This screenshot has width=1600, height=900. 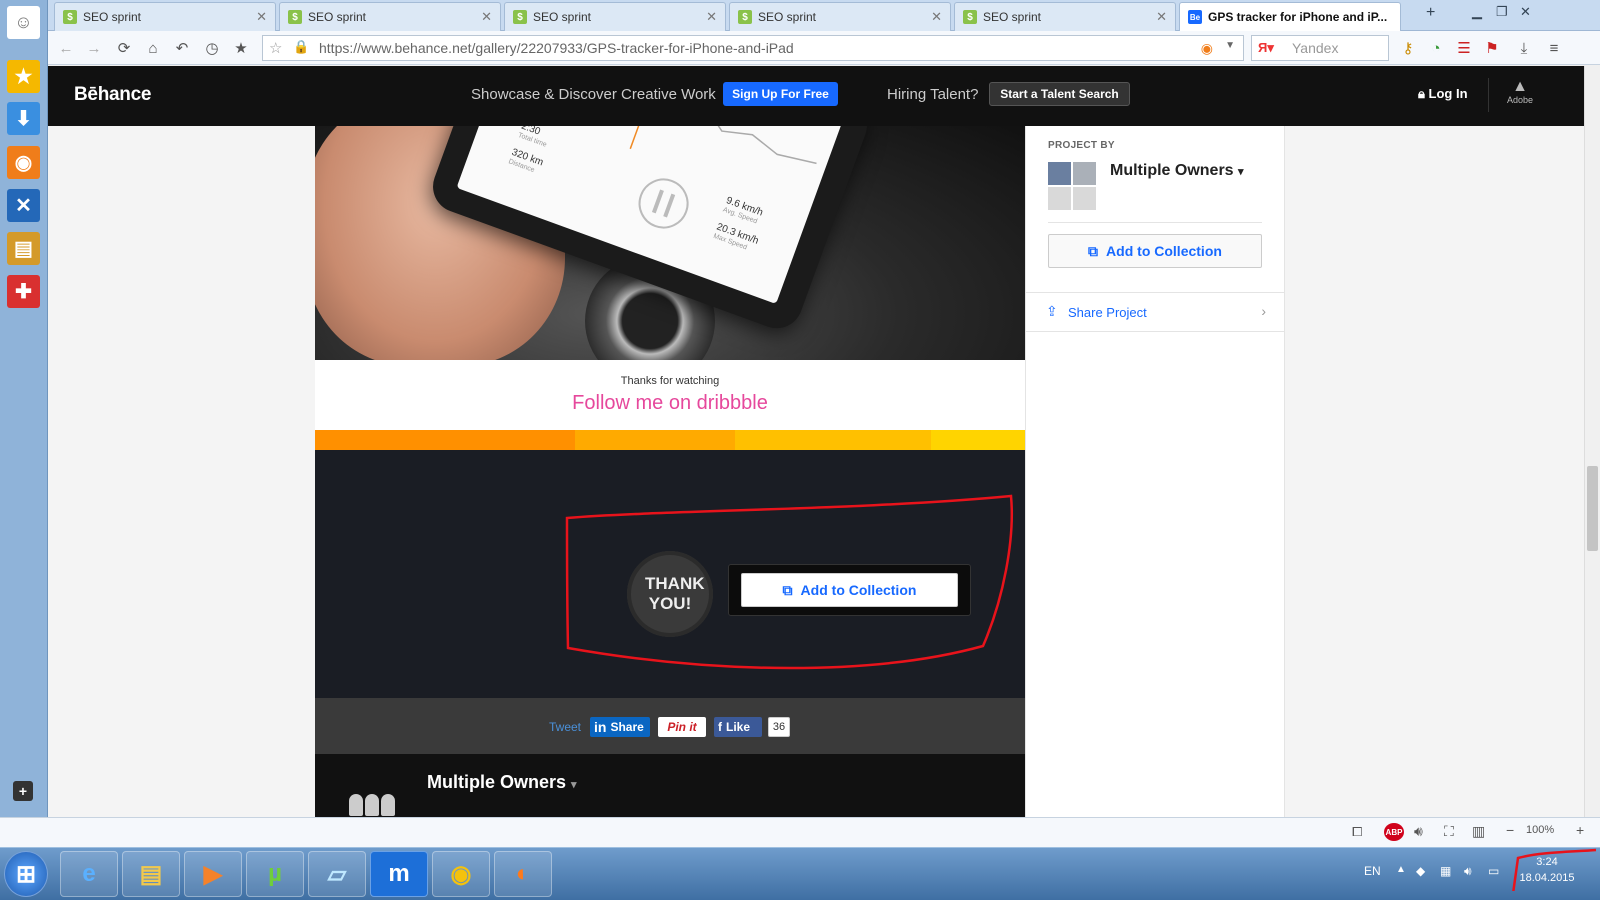 What do you see at coordinates (23, 162) in the screenshot?
I see `rss-icon: ◉` at bounding box center [23, 162].